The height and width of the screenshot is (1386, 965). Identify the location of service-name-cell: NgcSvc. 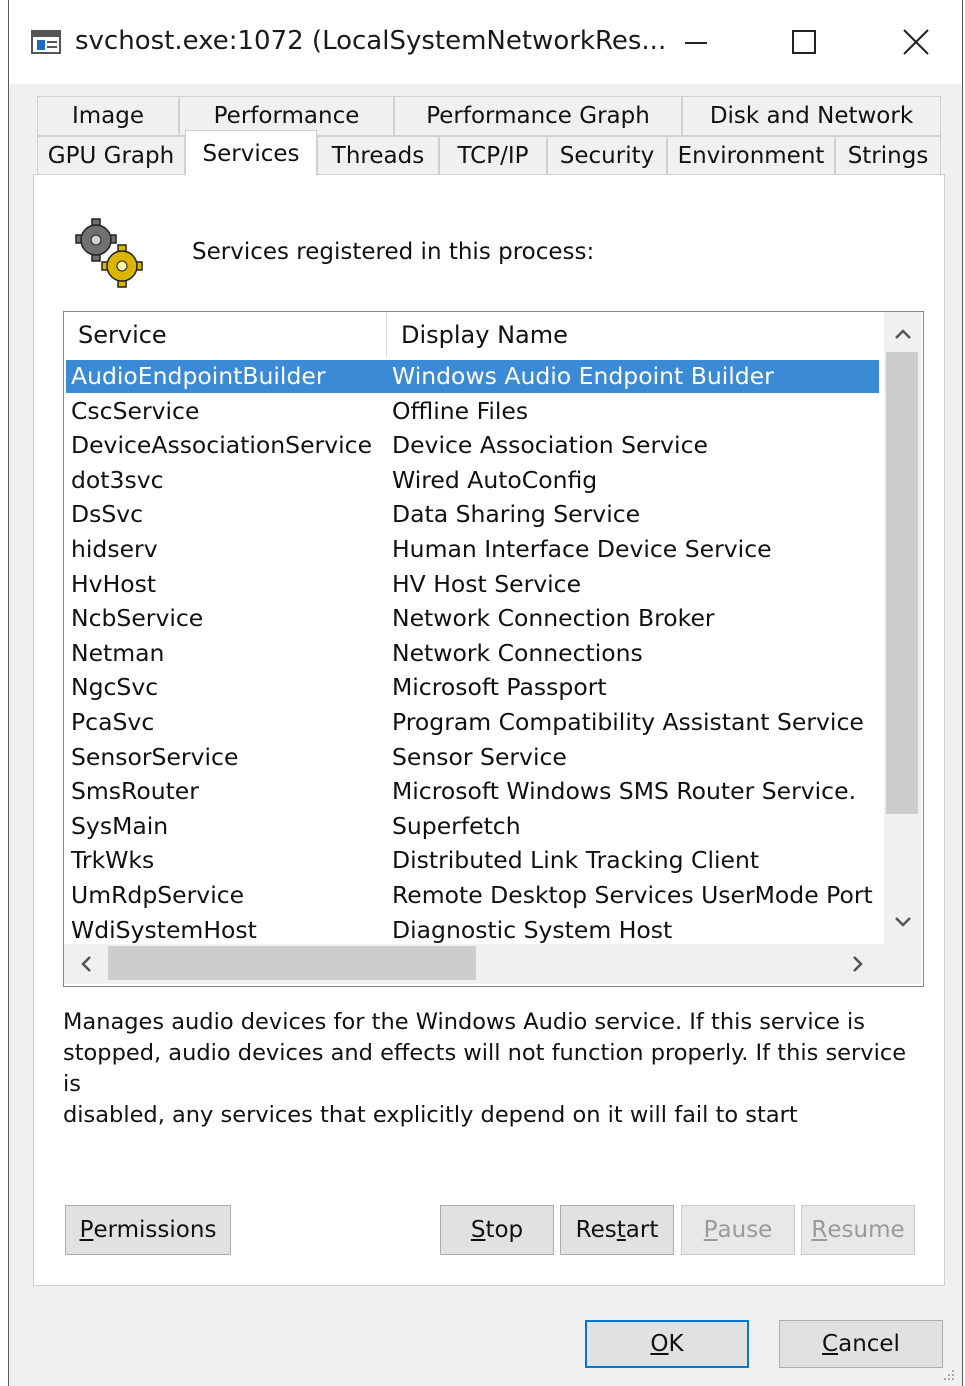
(115, 687).